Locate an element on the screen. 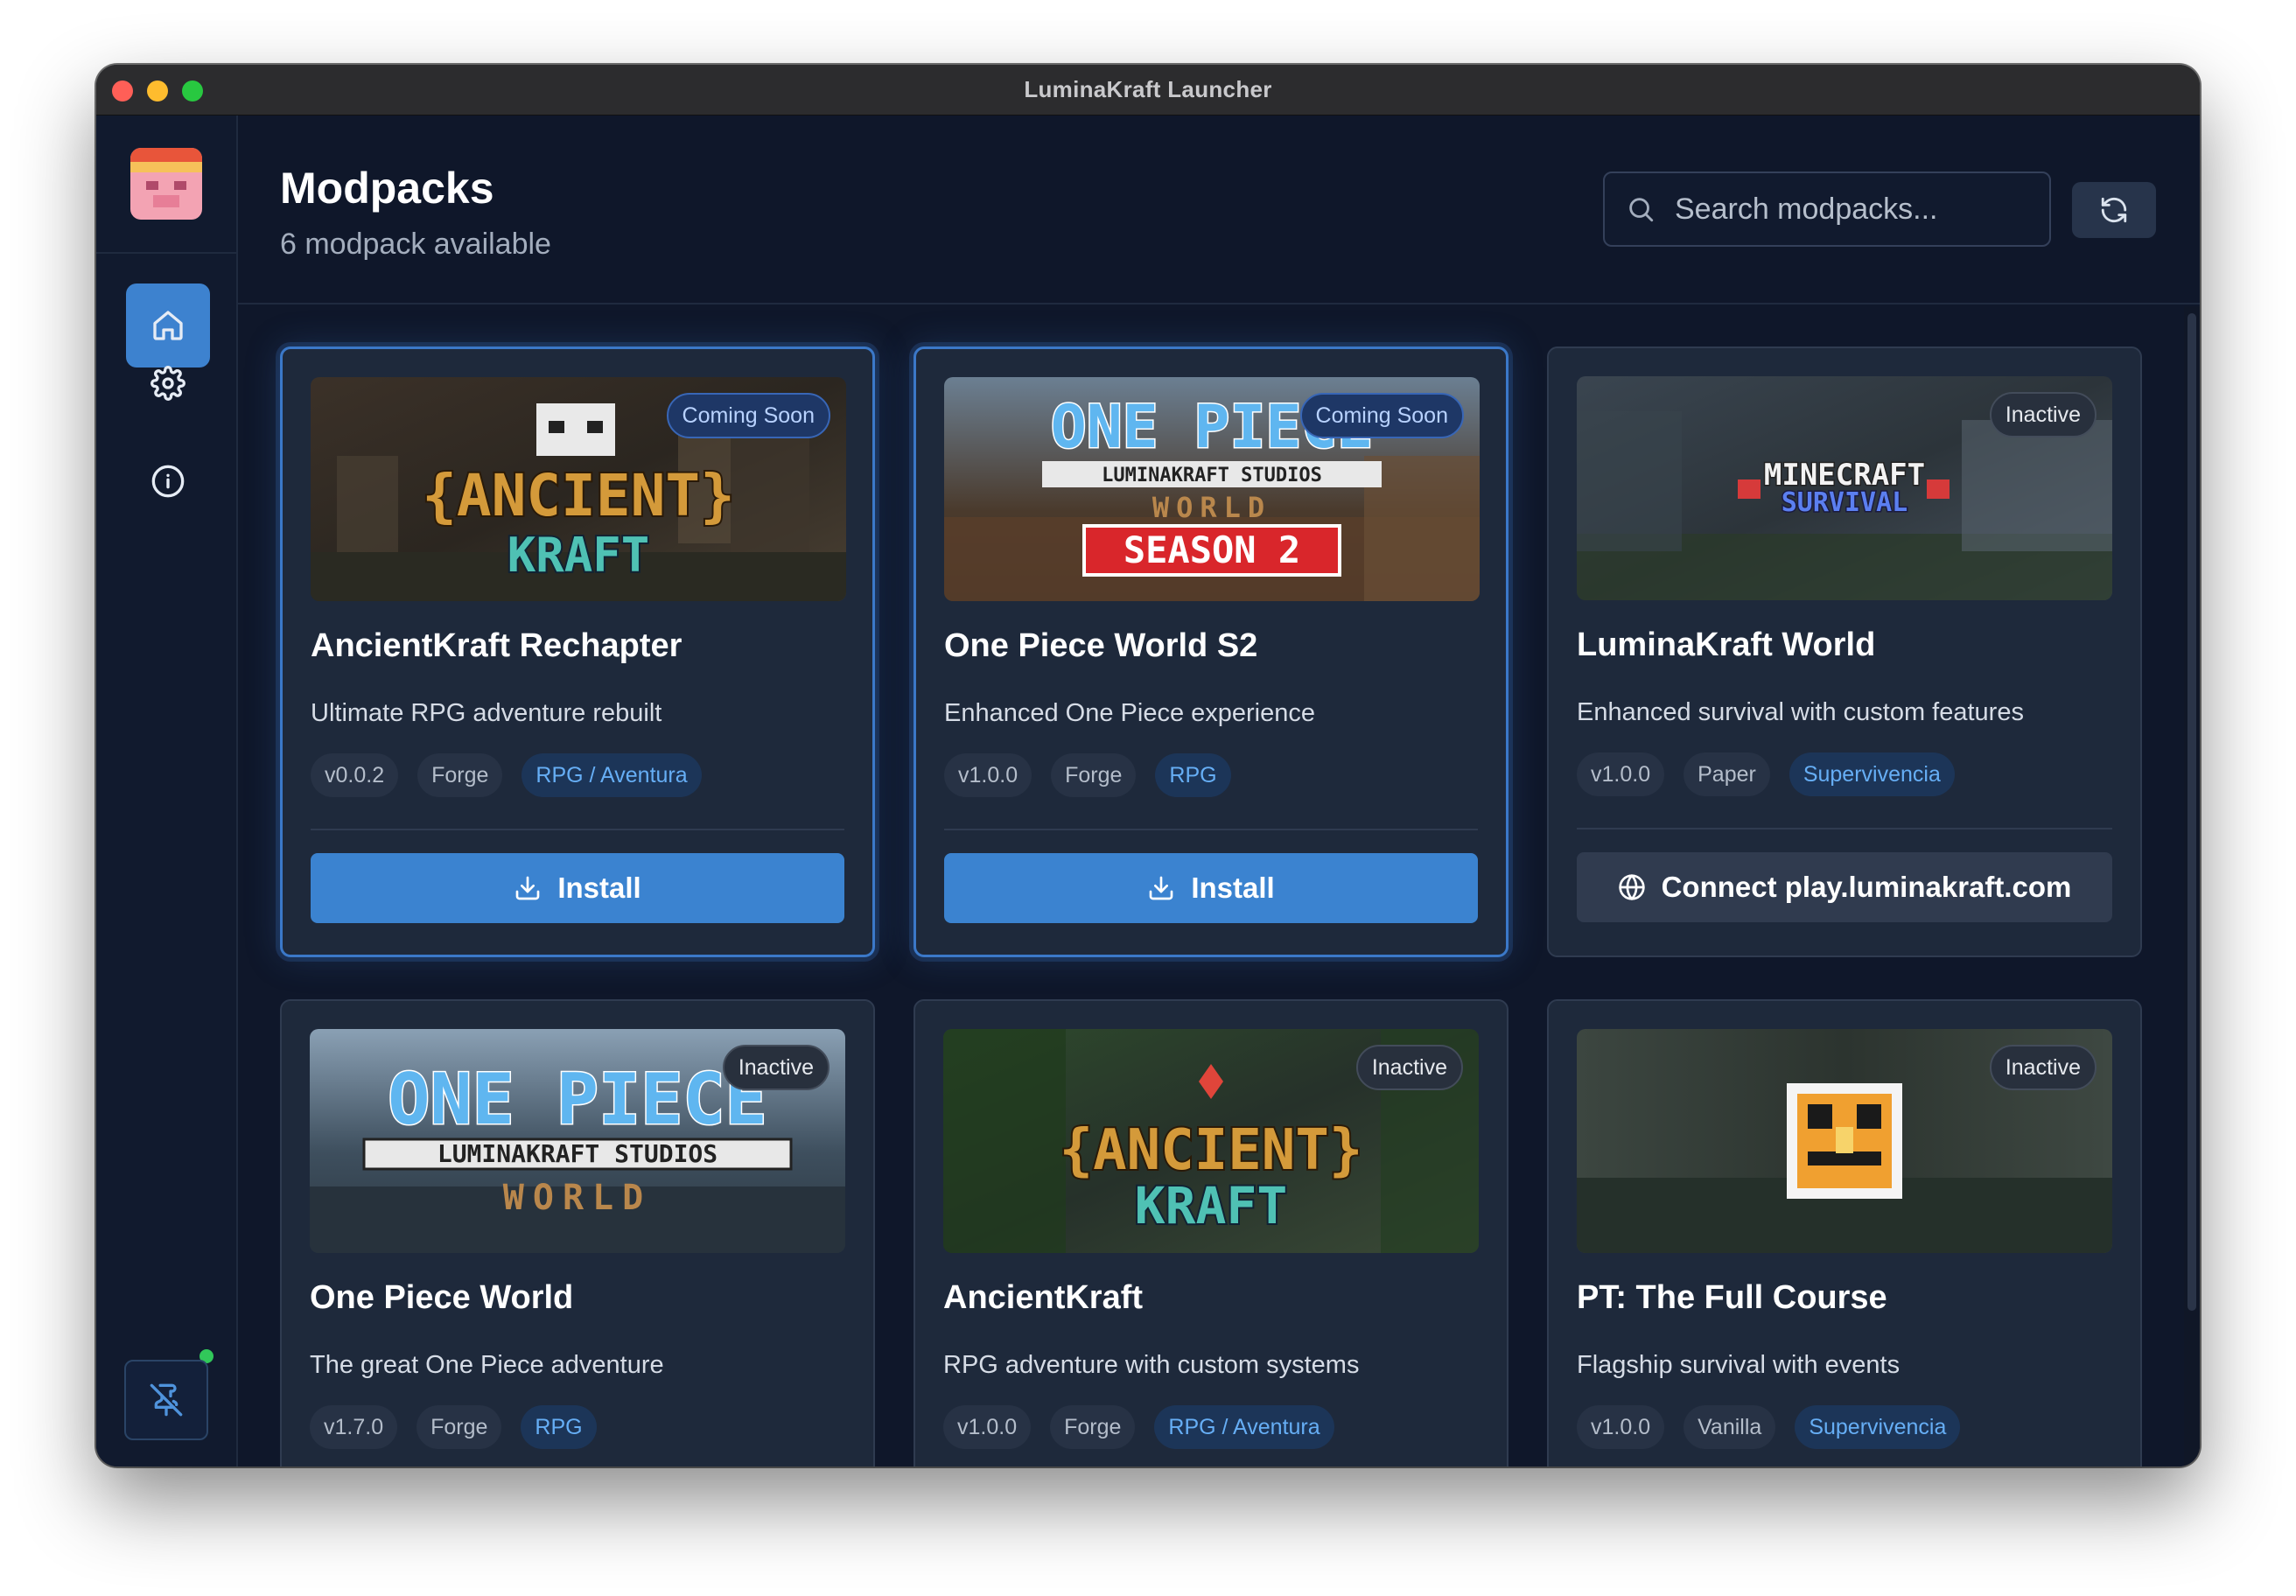 Image resolution: width=2296 pixels, height=1596 pixels. modpack-tags: v1.0.0 Vanilla Supervivencia is located at coordinates (1769, 1427).